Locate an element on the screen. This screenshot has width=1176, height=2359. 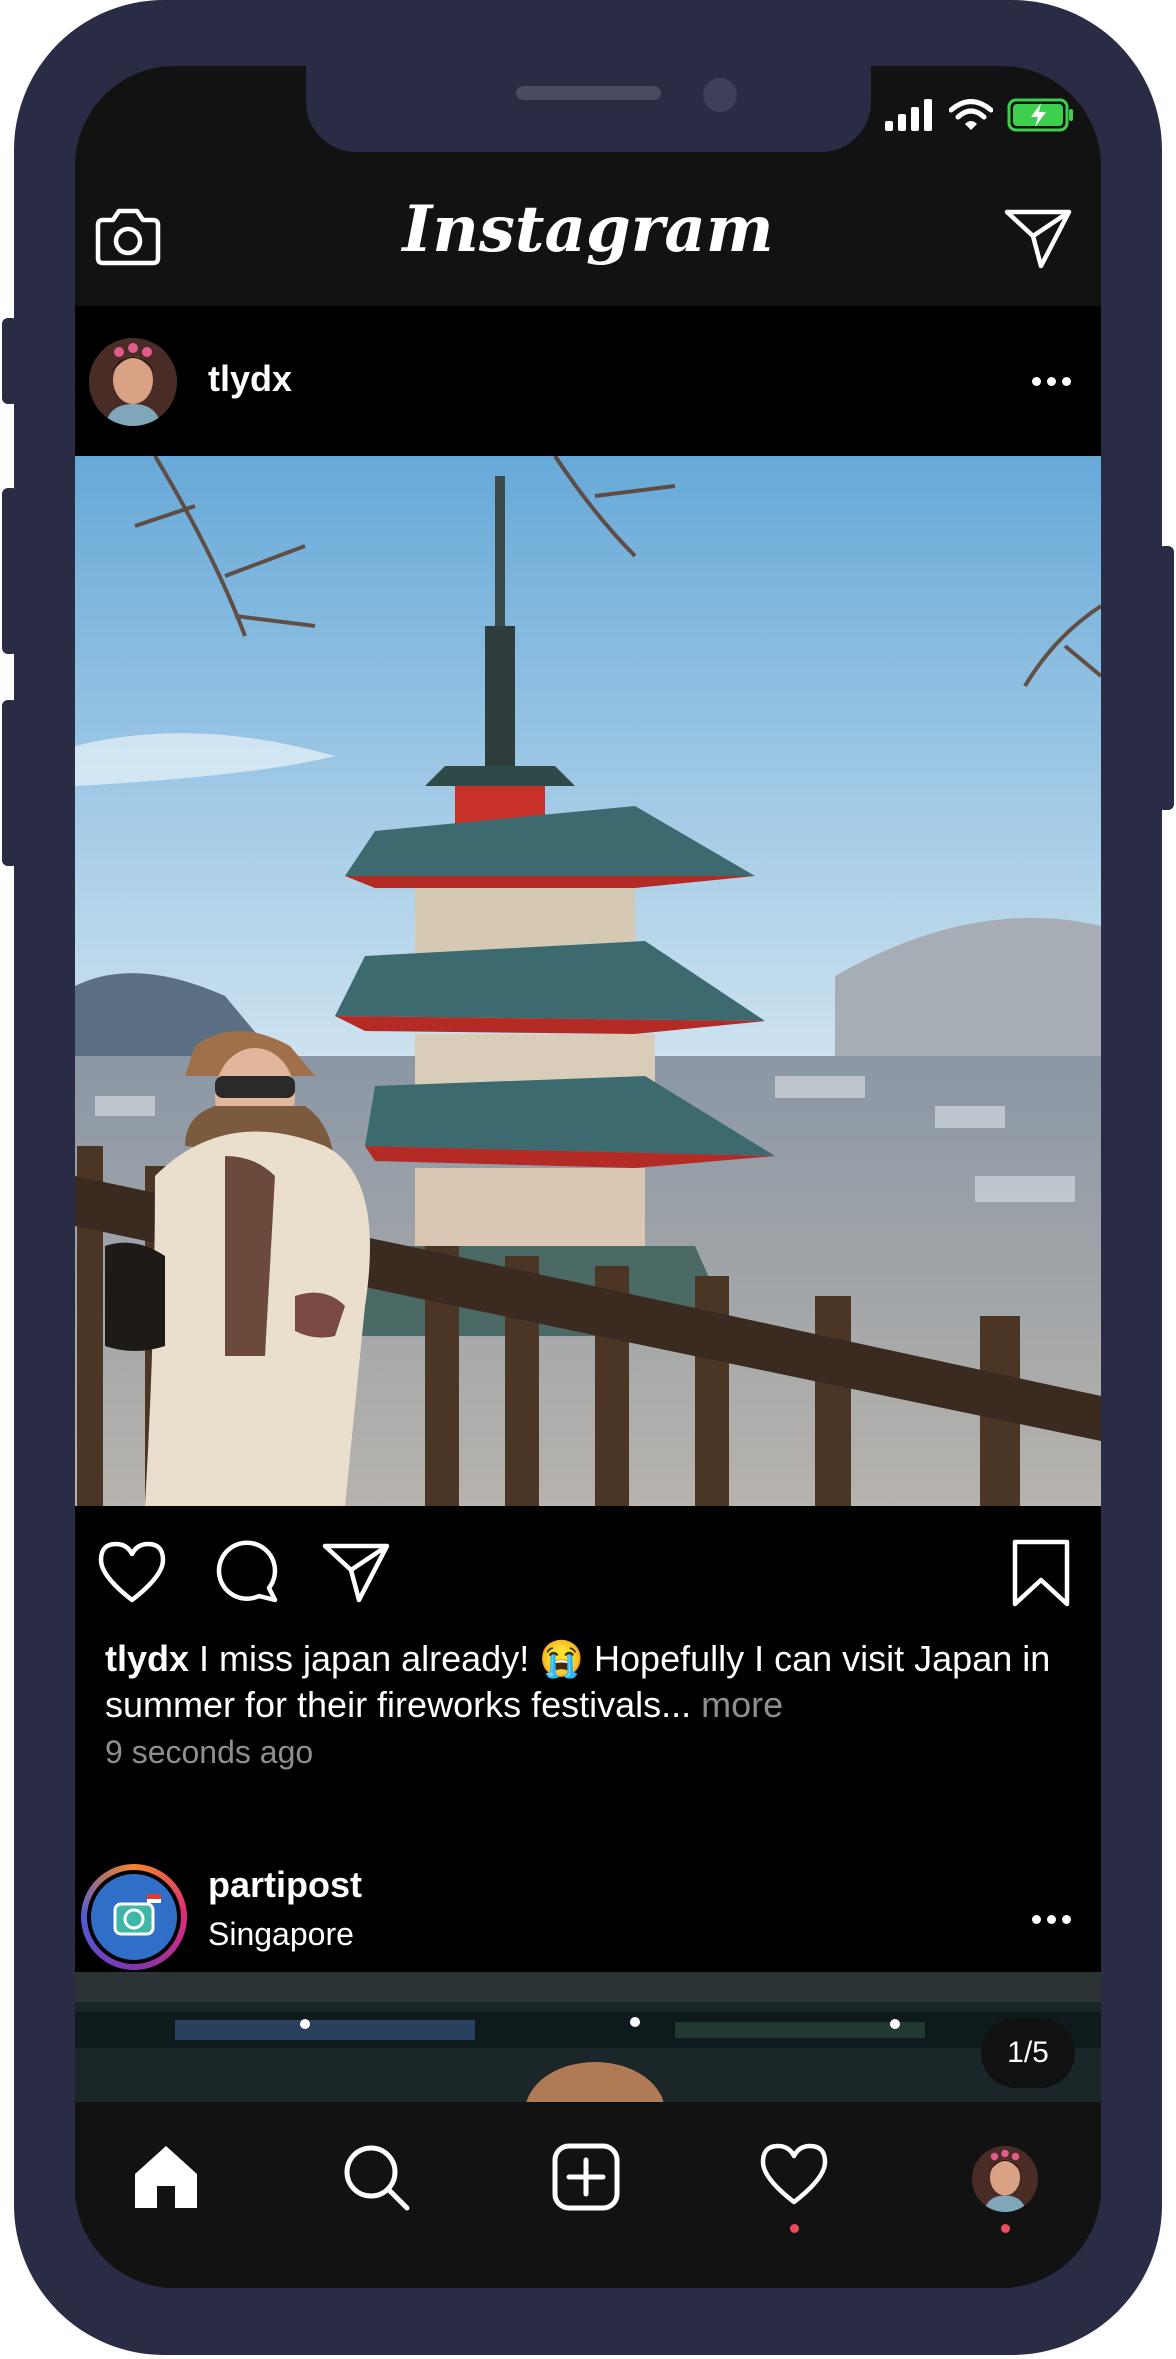
post-username: partipost is located at coordinates (285, 1885).